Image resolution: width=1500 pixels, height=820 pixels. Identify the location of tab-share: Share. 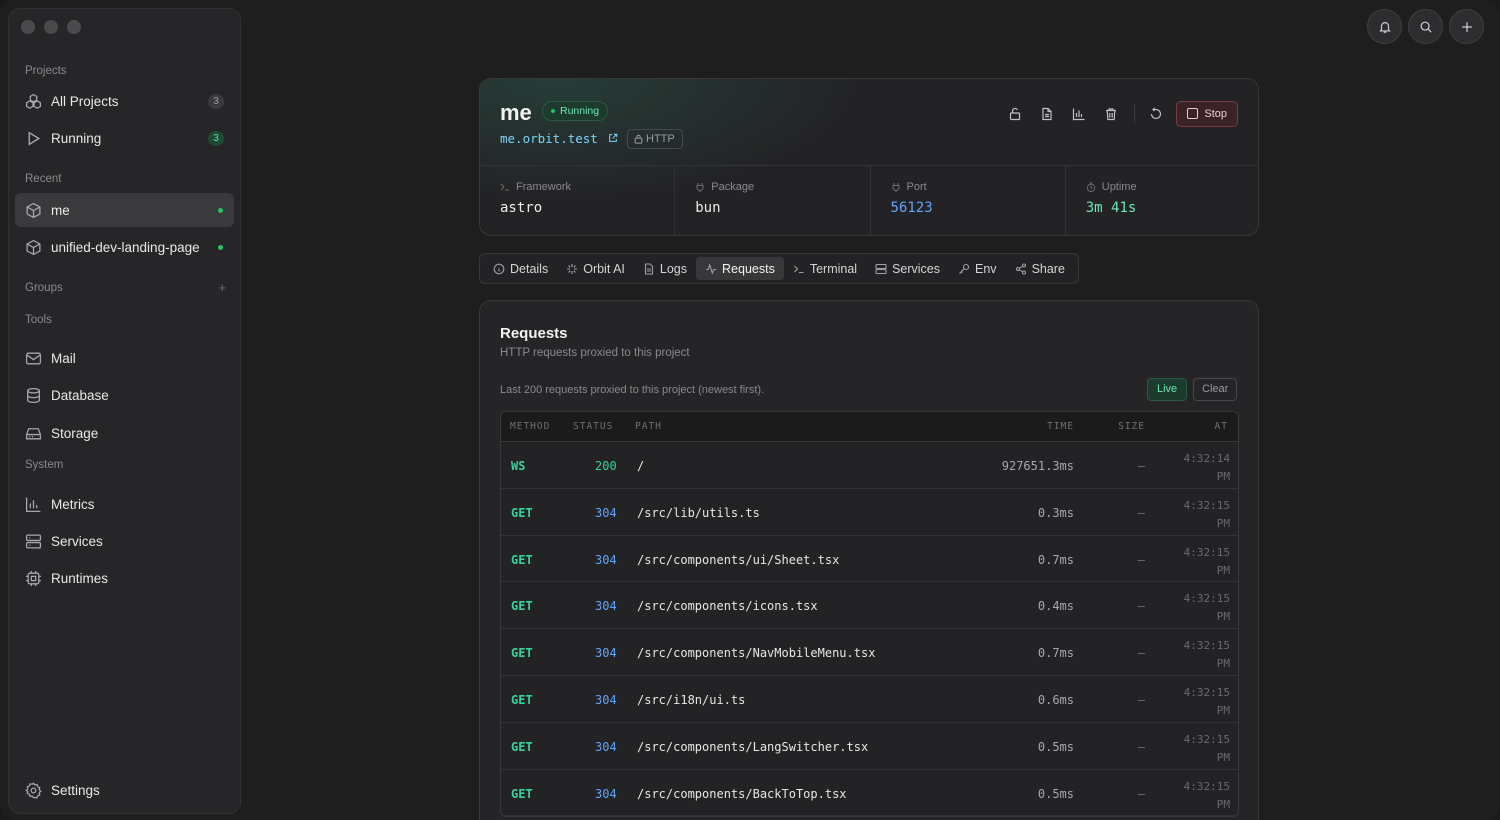
(1040, 268).